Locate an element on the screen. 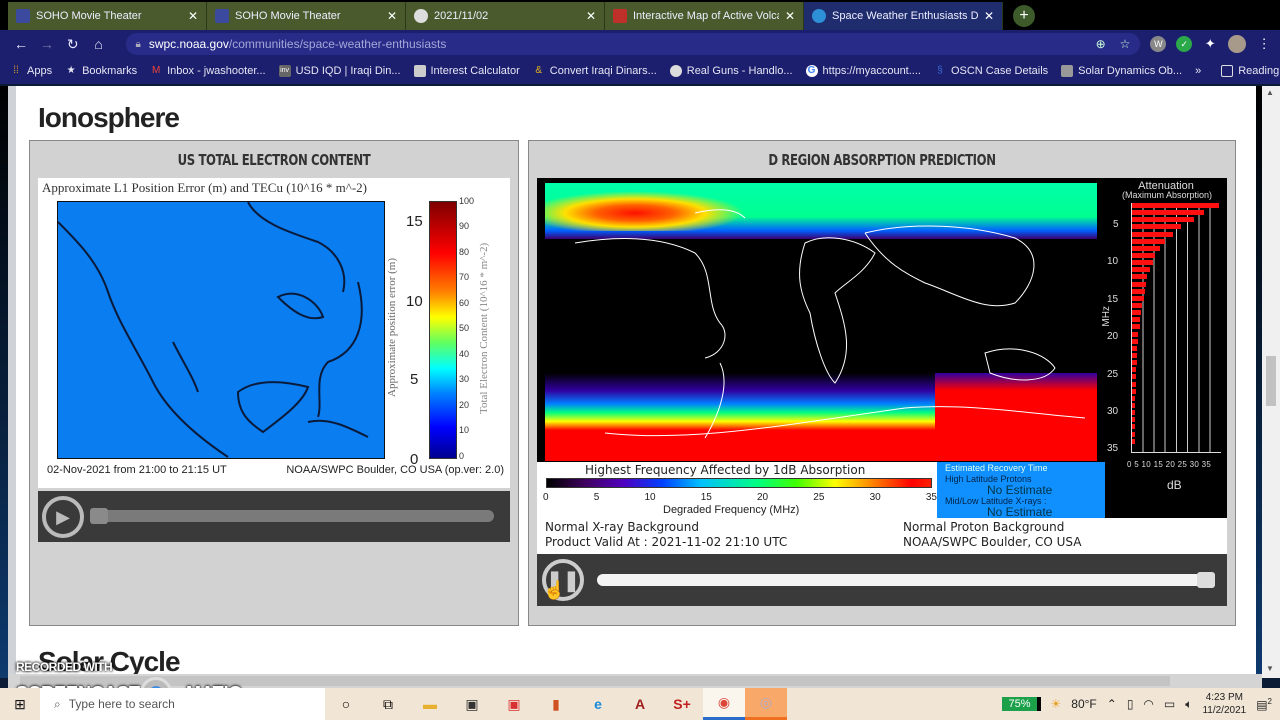 This screenshot has width=1280, height=720. screencast-recording-icon: ◎ is located at coordinates (766, 704).